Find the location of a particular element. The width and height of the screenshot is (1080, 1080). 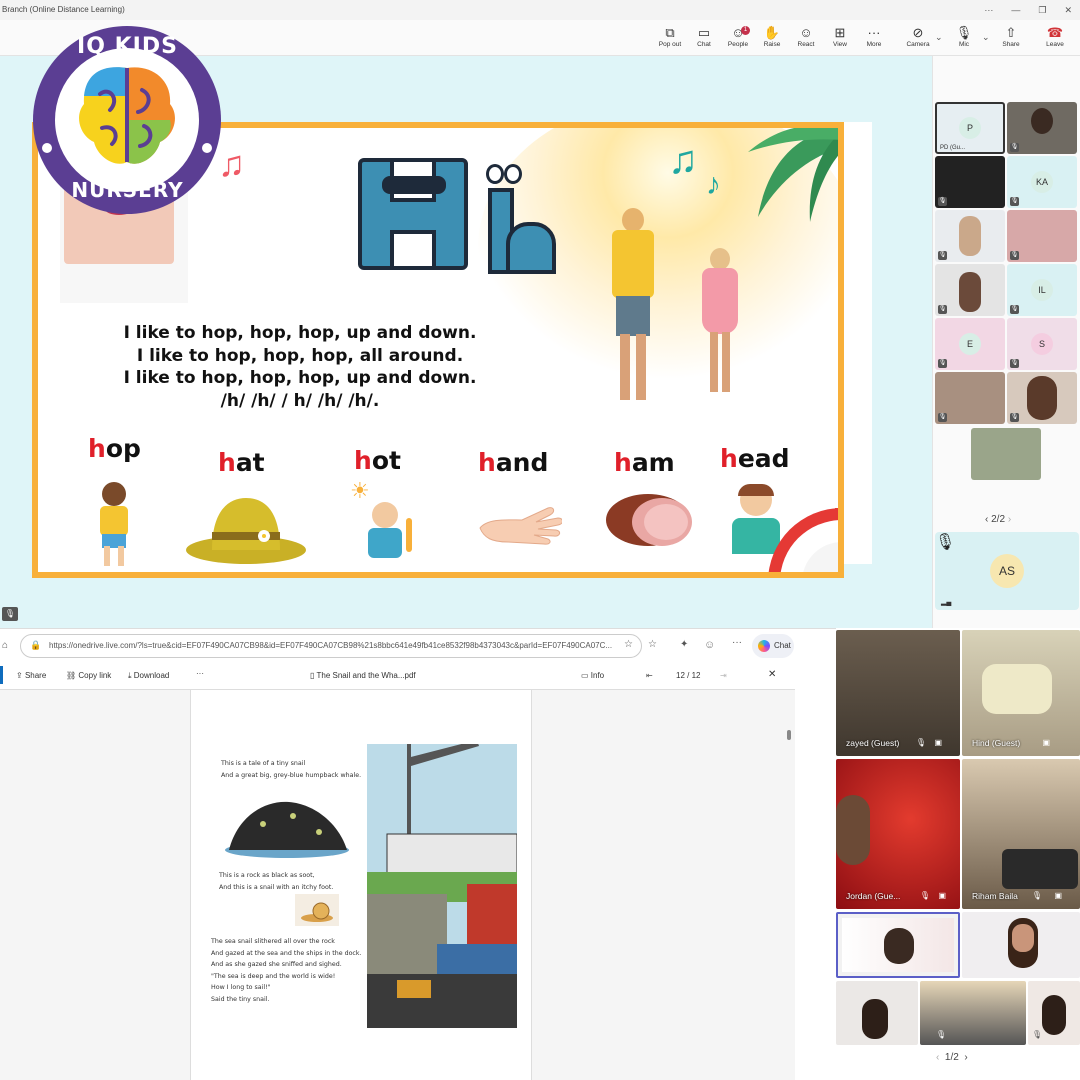

word-ham: ham is located at coordinates (644, 462).